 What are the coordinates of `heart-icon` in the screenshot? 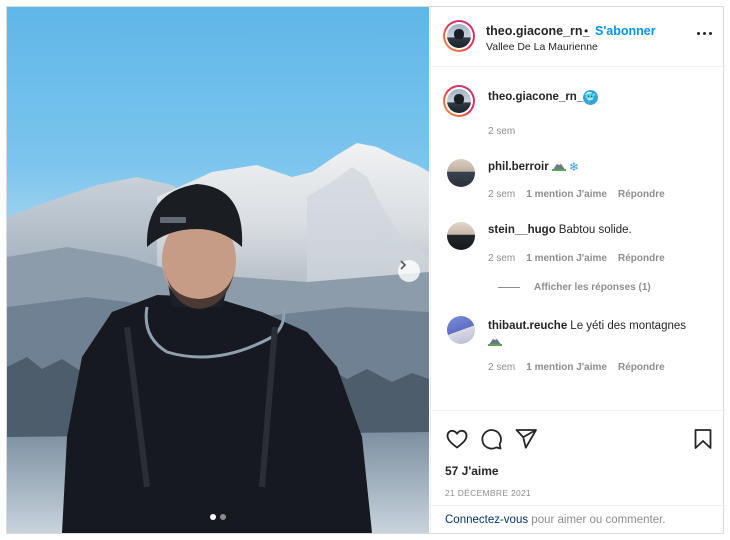 It's located at (457, 439).